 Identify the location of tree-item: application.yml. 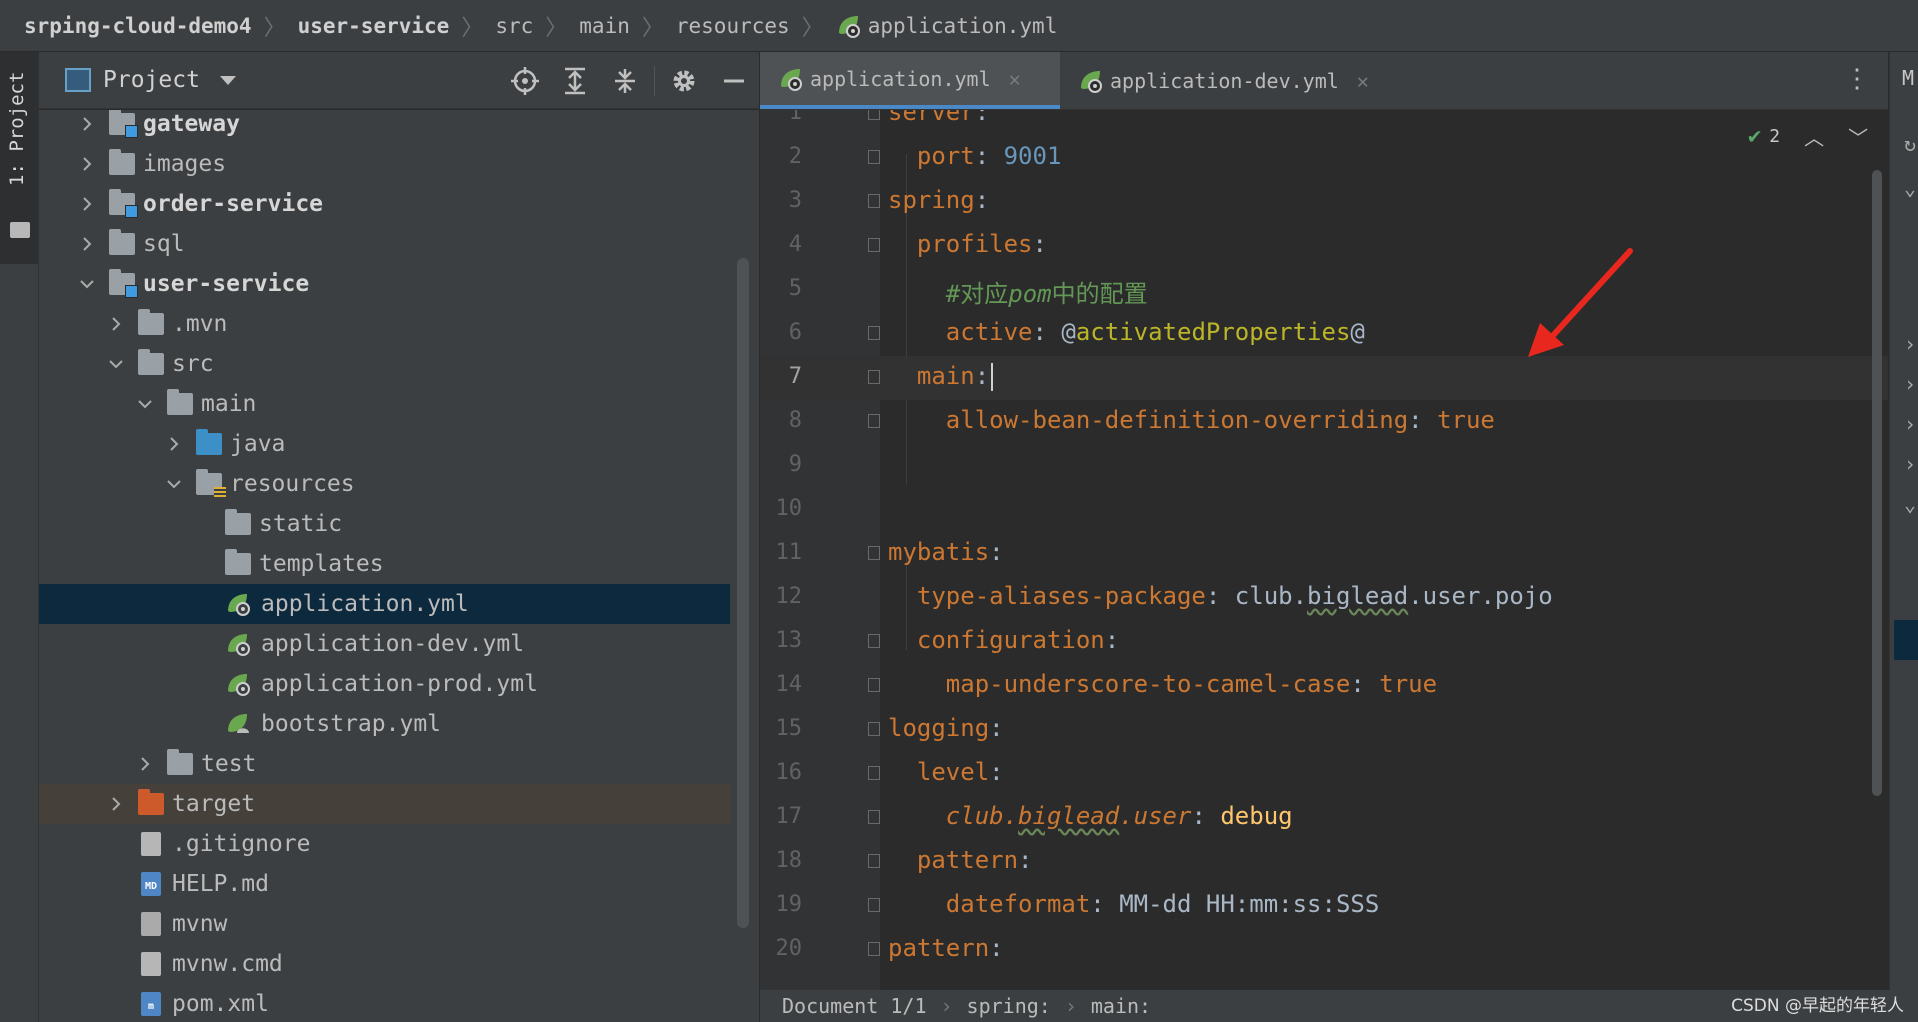
(384, 604).